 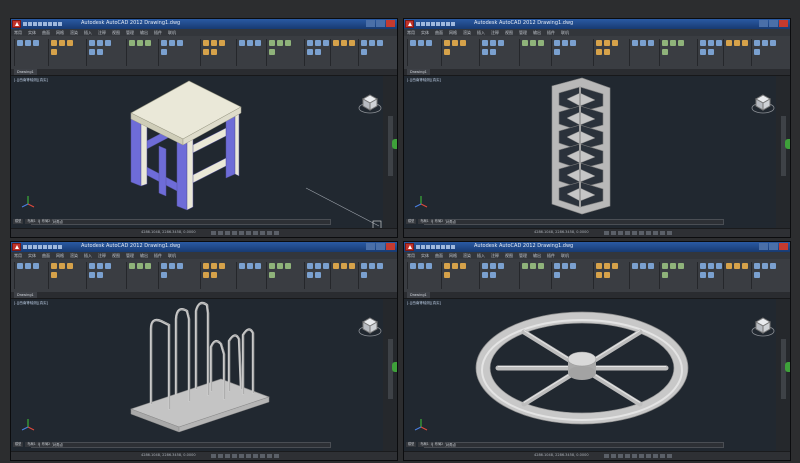 What do you see at coordinates (787, 367) in the screenshot?
I see `nav-bar-handle` at bounding box center [787, 367].